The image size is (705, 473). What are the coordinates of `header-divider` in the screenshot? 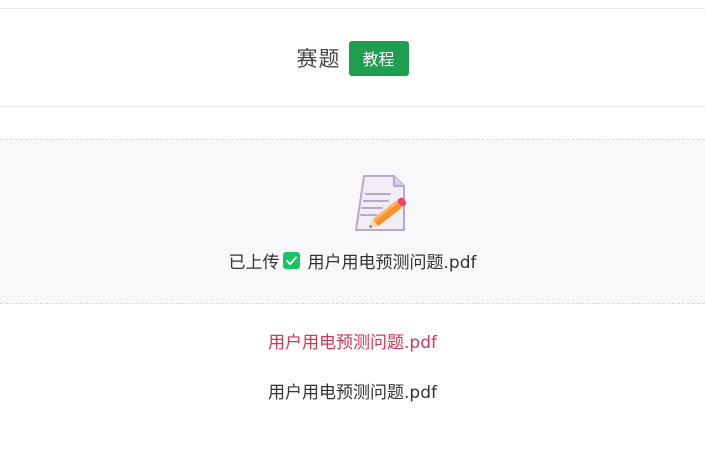 It's located at (352, 106).